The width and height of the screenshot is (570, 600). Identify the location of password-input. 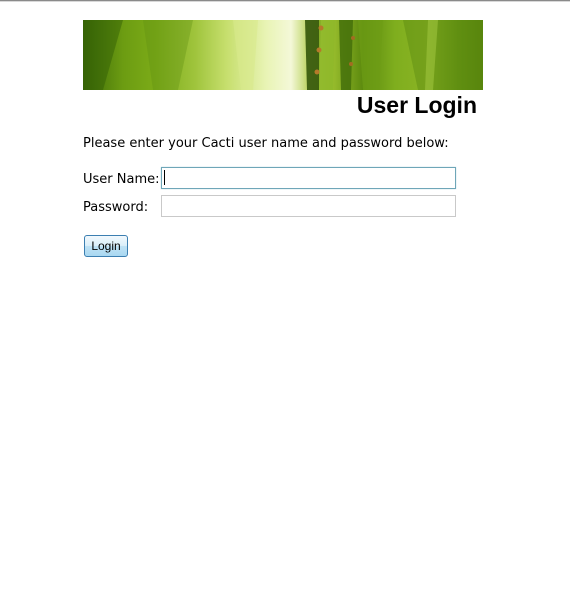
(308, 206).